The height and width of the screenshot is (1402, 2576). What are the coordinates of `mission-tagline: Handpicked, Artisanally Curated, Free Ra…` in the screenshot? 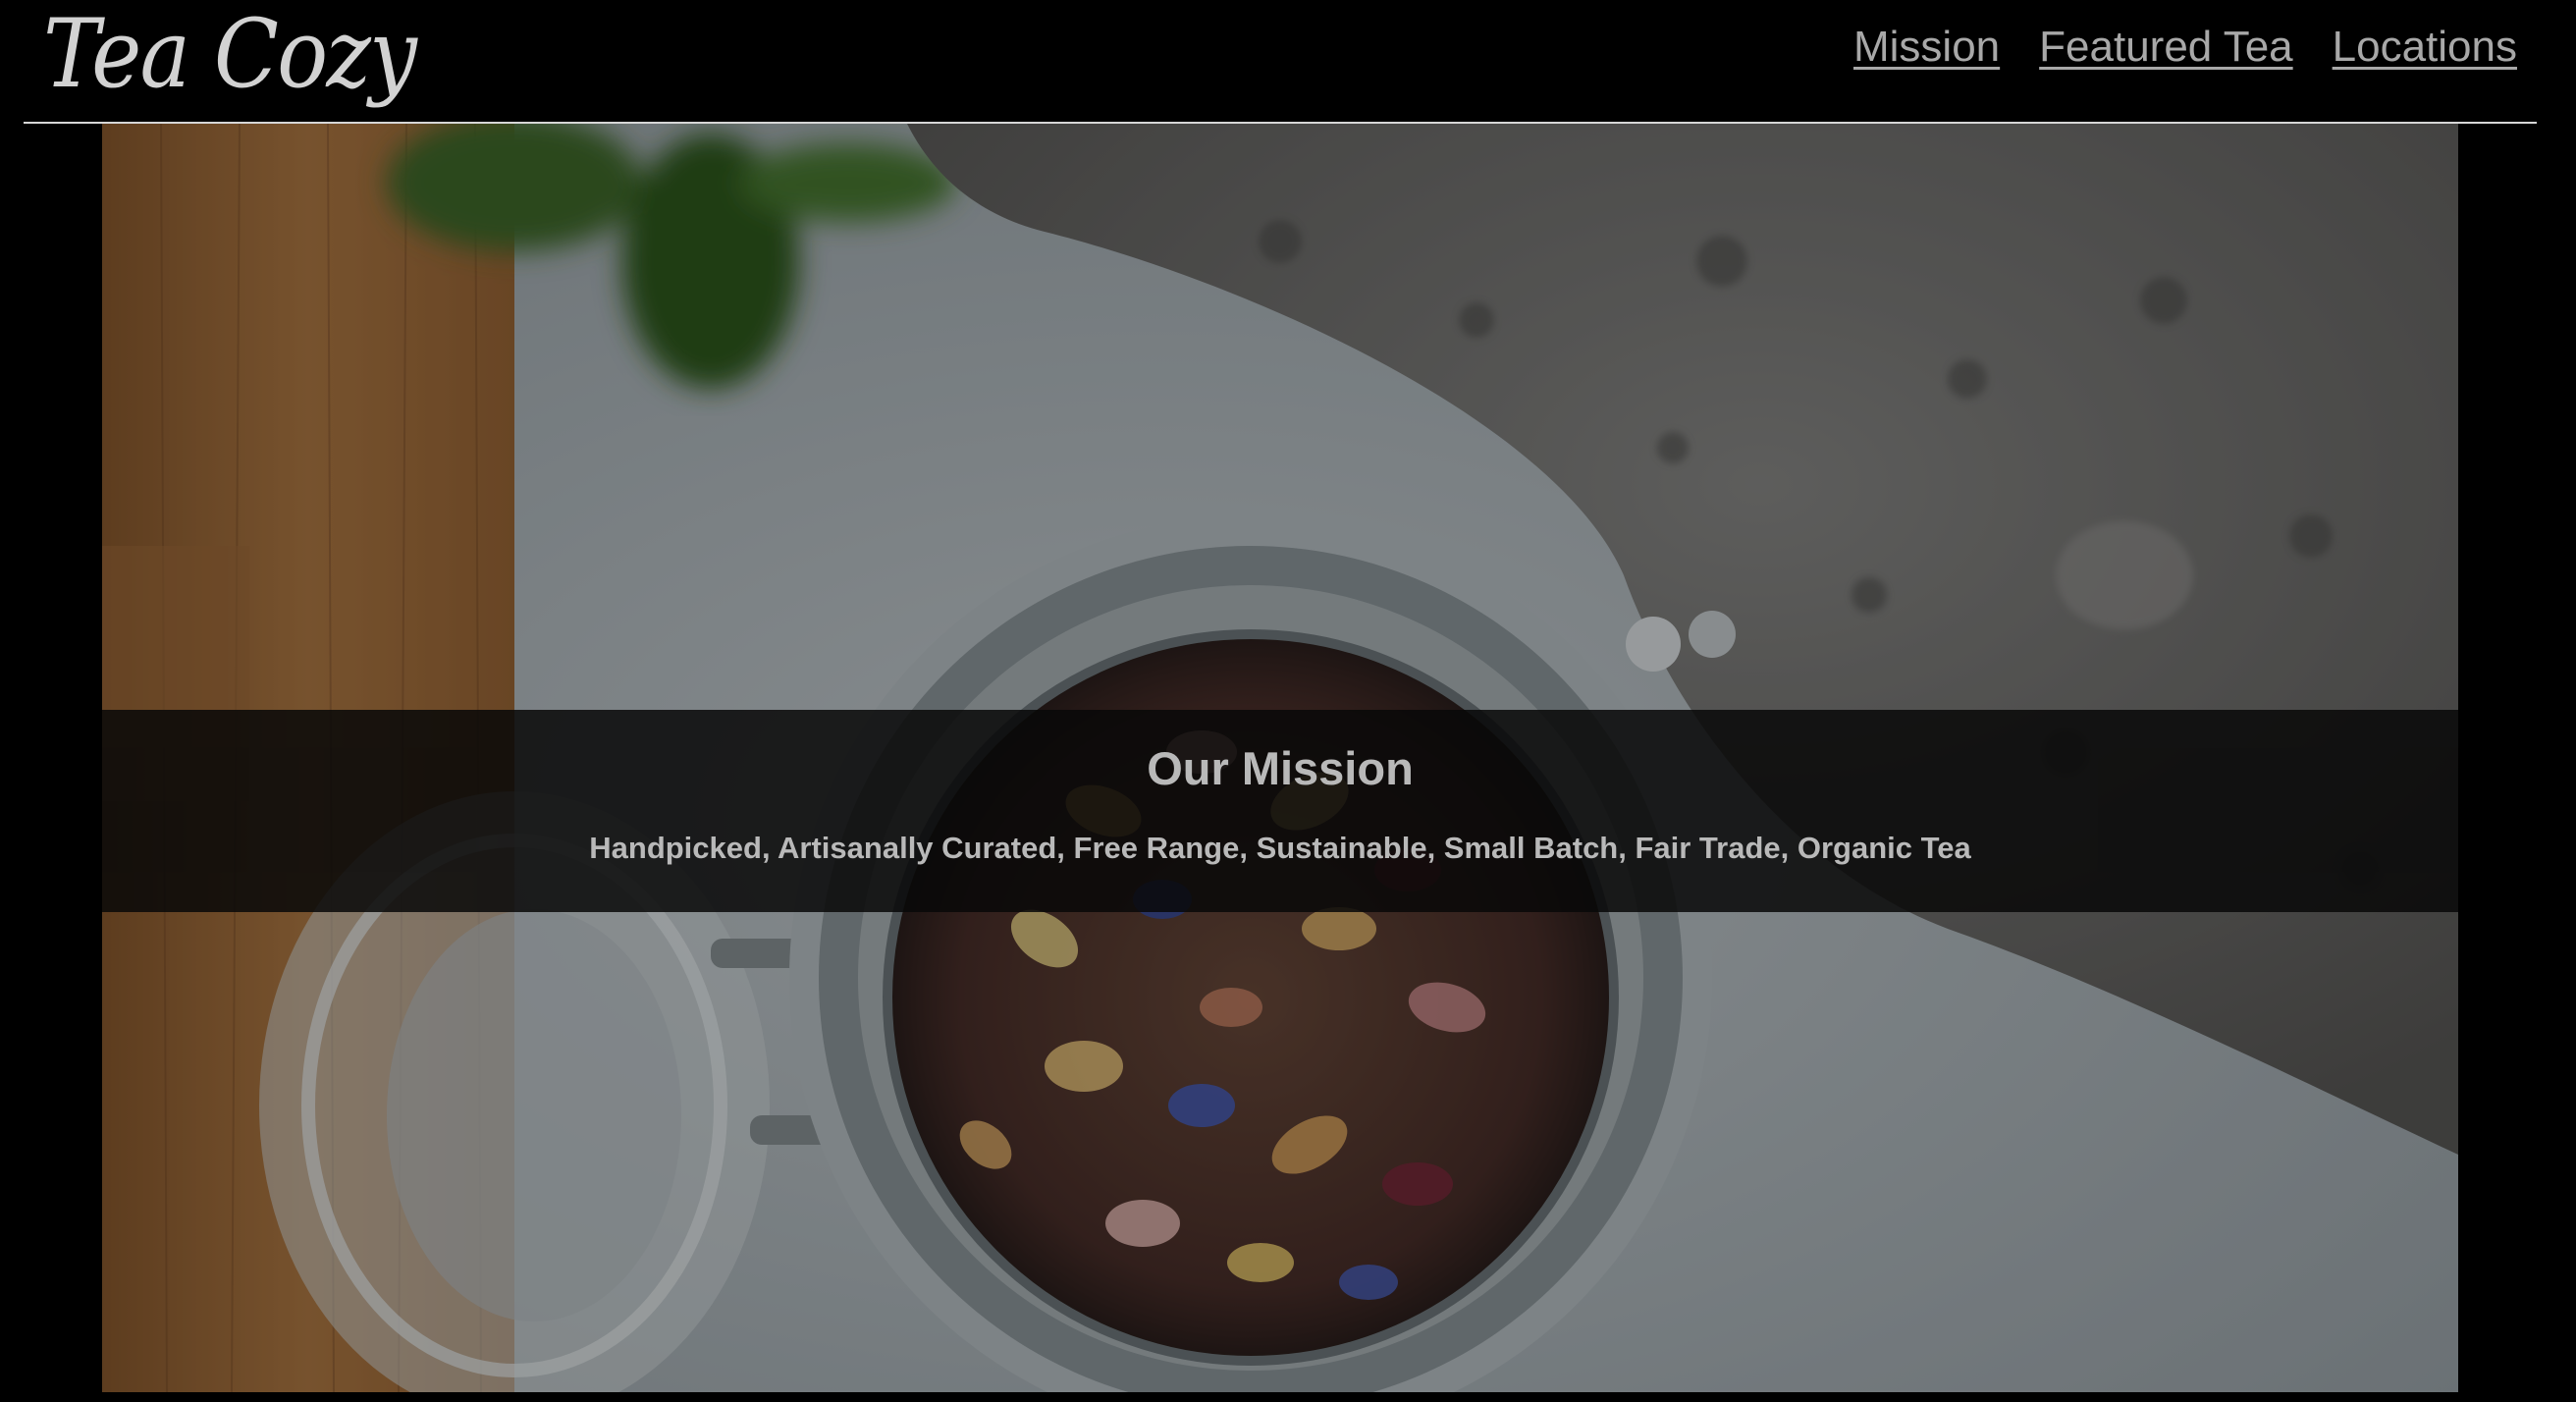 It's located at (1280, 848).